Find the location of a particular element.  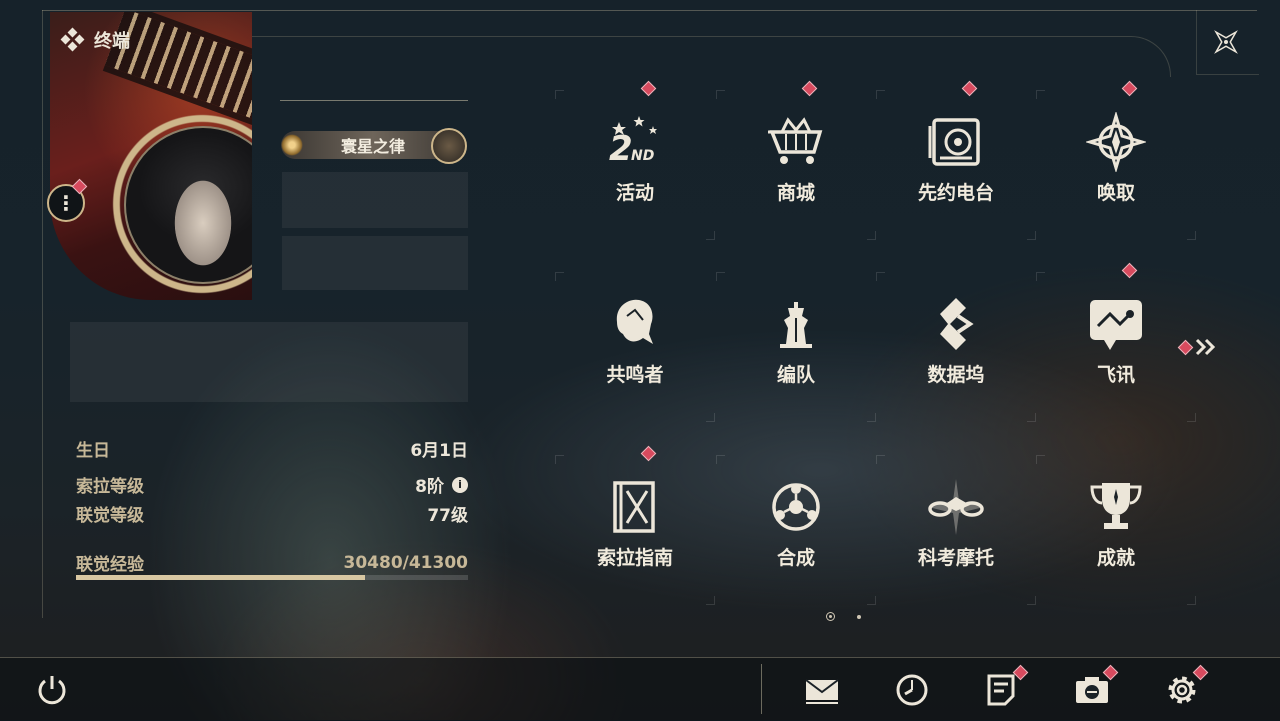

camera-icon is located at coordinates (1092, 690).